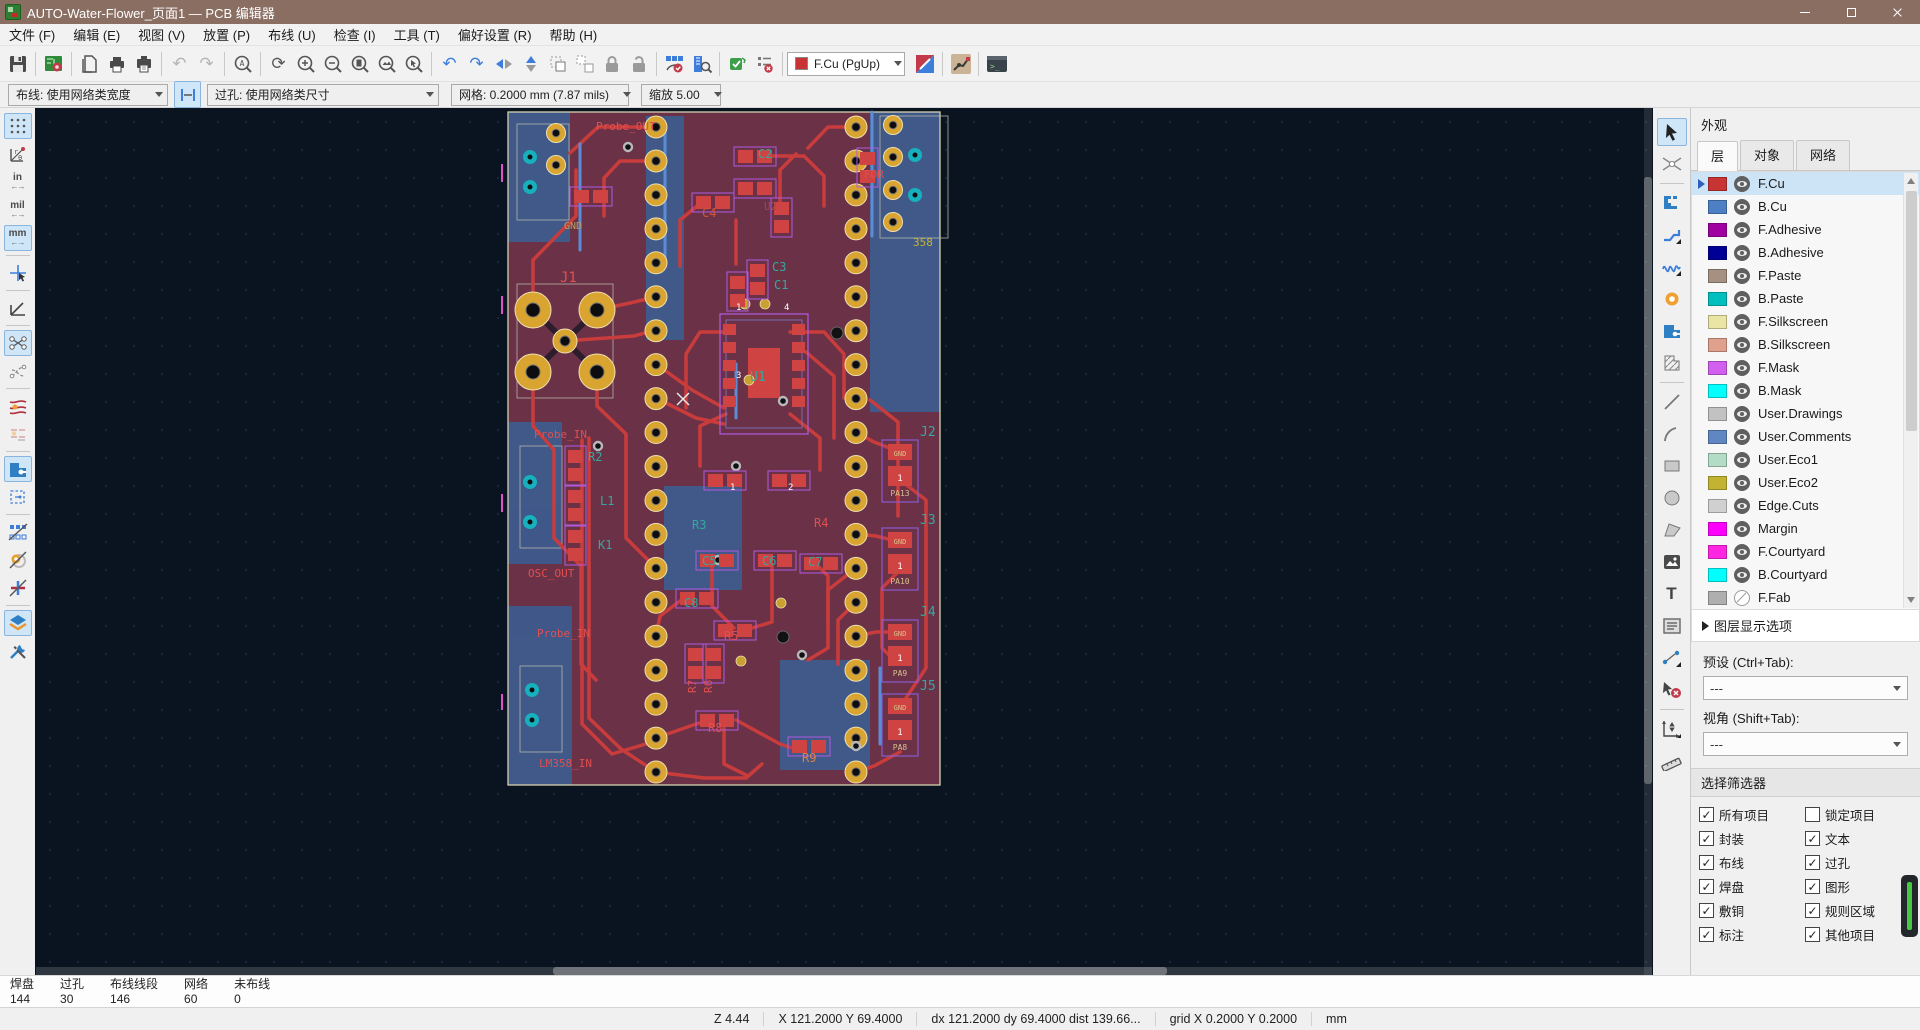 This screenshot has width=1920, height=1030. I want to click on minimize-button, so click(1805, 12).